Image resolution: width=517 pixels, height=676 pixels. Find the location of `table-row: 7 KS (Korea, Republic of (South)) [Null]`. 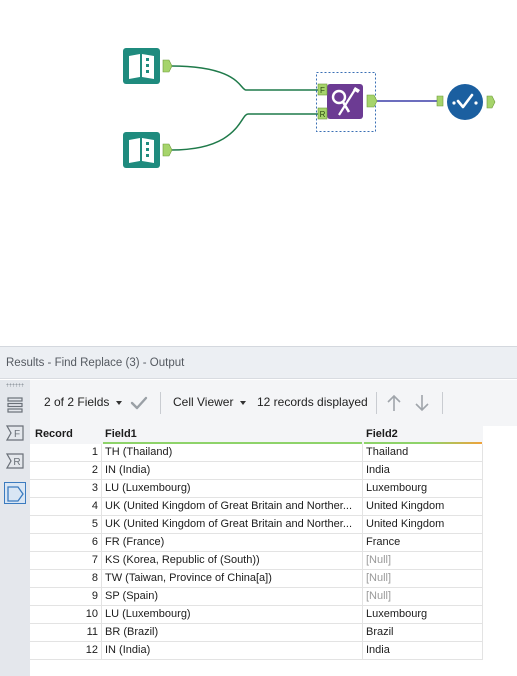

table-row: 7 KS (Korea, Republic of (South)) [Null] is located at coordinates (256, 561).